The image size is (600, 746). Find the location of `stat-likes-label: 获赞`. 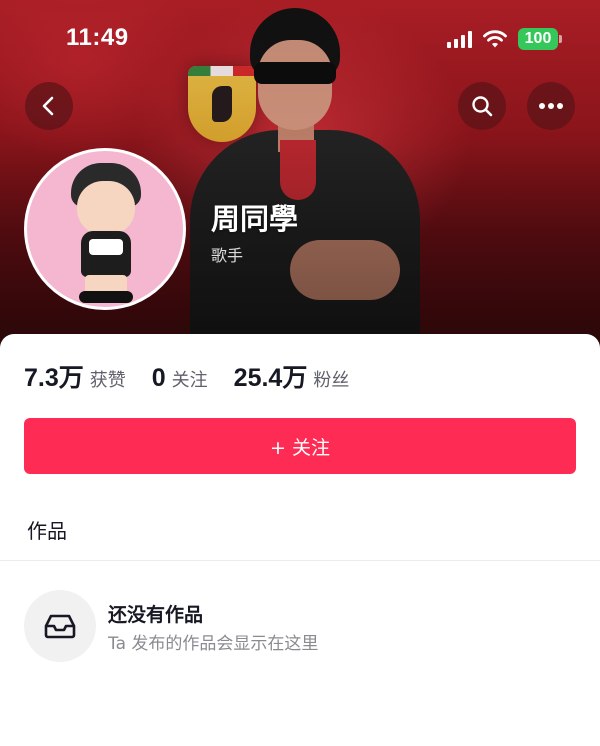

stat-likes-label: 获赞 is located at coordinates (107, 380).